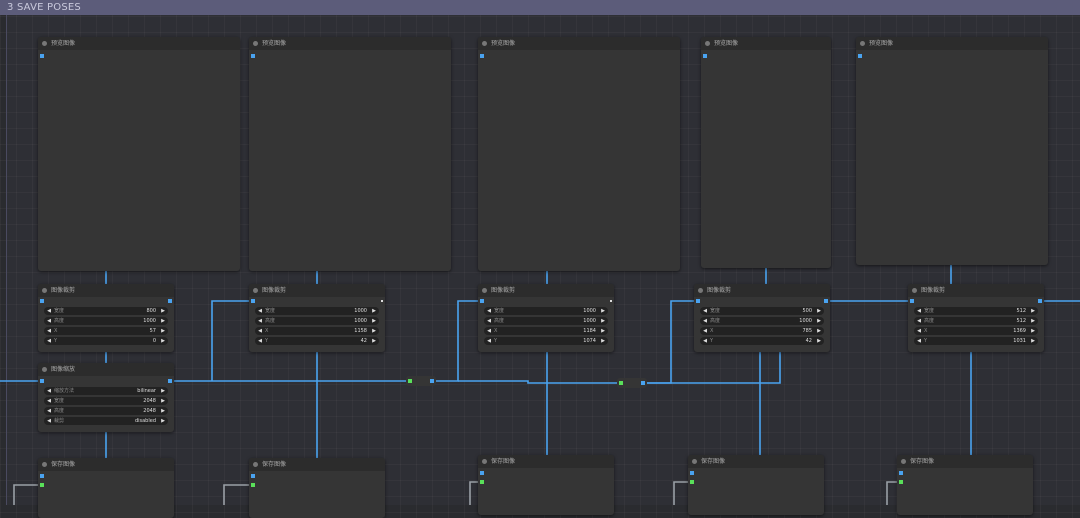  Describe the element at coordinates (106, 401) in the screenshot. I see `width-widget: ◀ 宽度 2048 ▶` at that location.